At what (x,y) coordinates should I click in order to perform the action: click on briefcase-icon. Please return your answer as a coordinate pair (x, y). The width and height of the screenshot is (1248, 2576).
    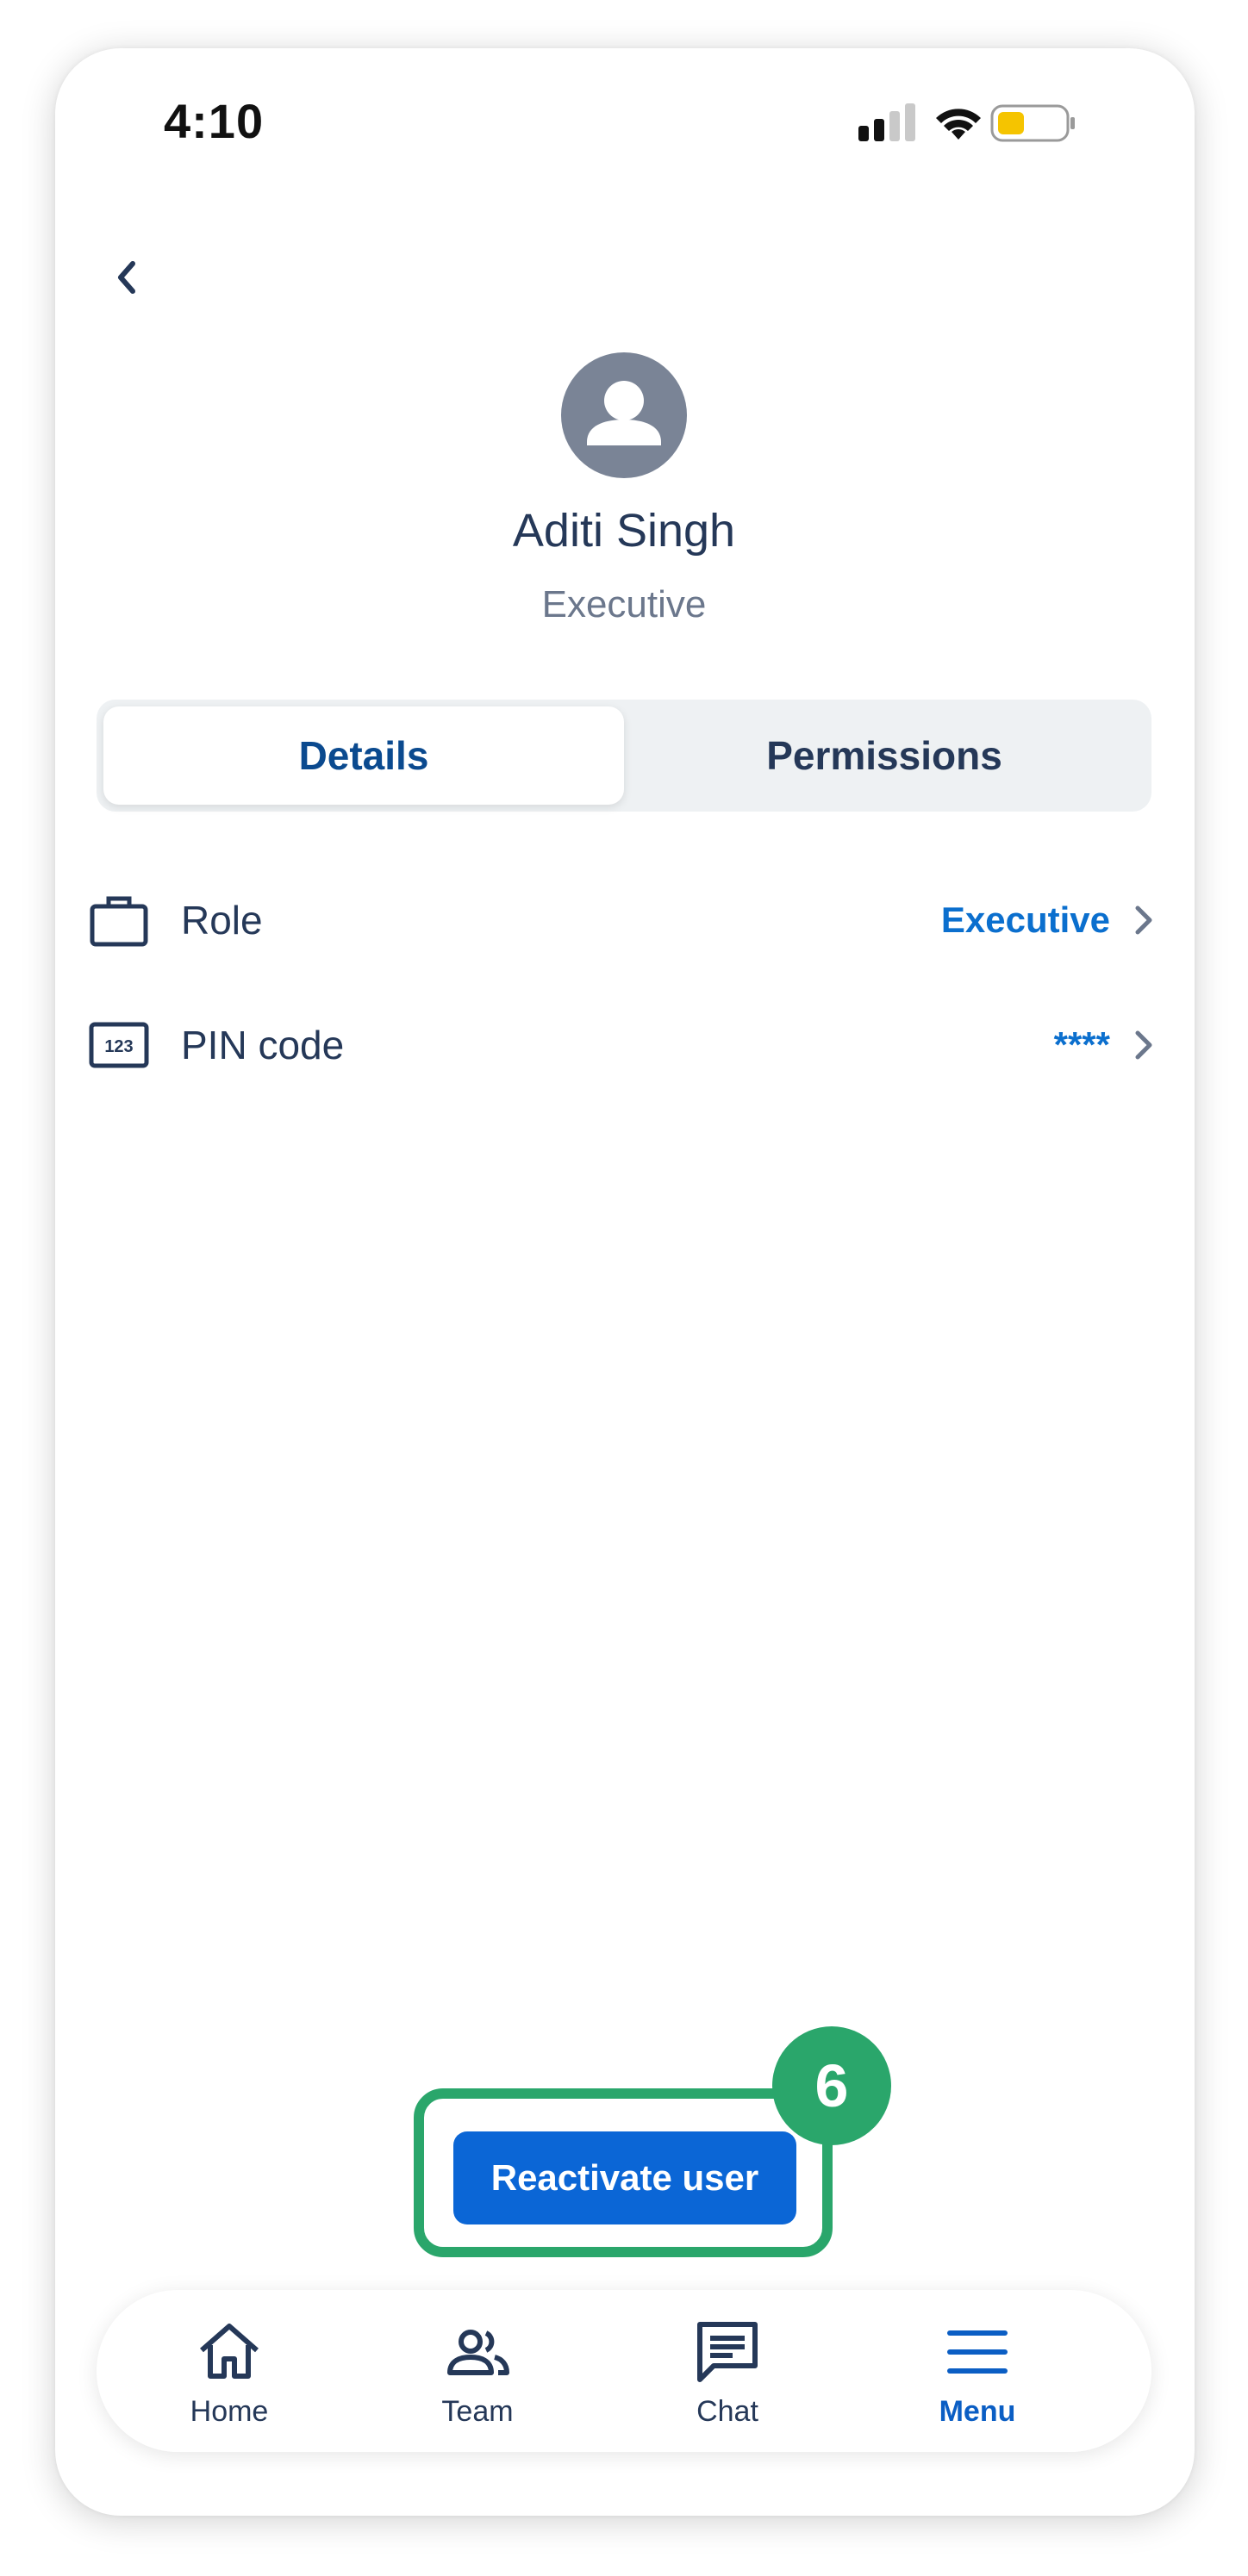
    Looking at the image, I should click on (119, 922).